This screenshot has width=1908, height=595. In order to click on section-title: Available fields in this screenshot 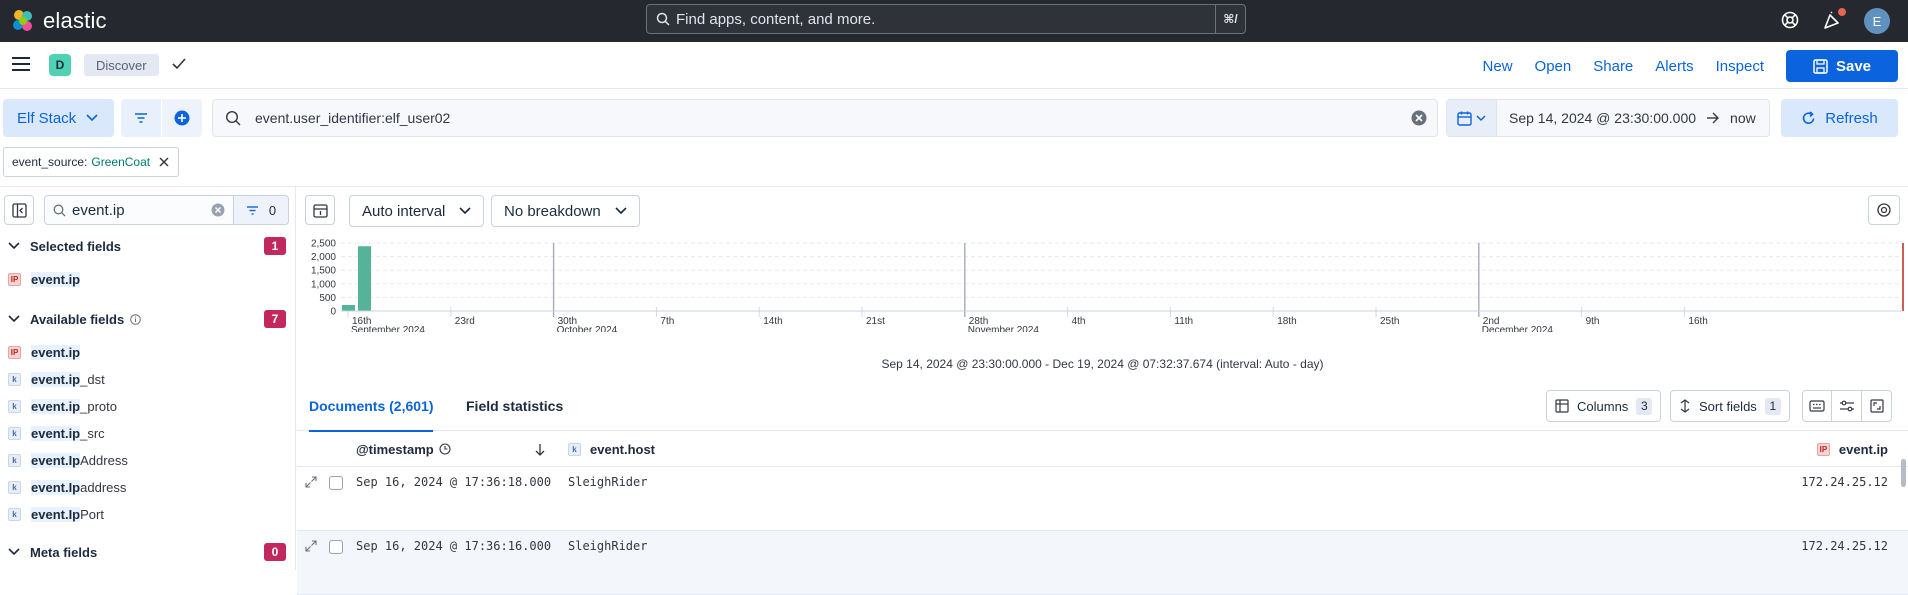, I will do `click(77, 319)`.